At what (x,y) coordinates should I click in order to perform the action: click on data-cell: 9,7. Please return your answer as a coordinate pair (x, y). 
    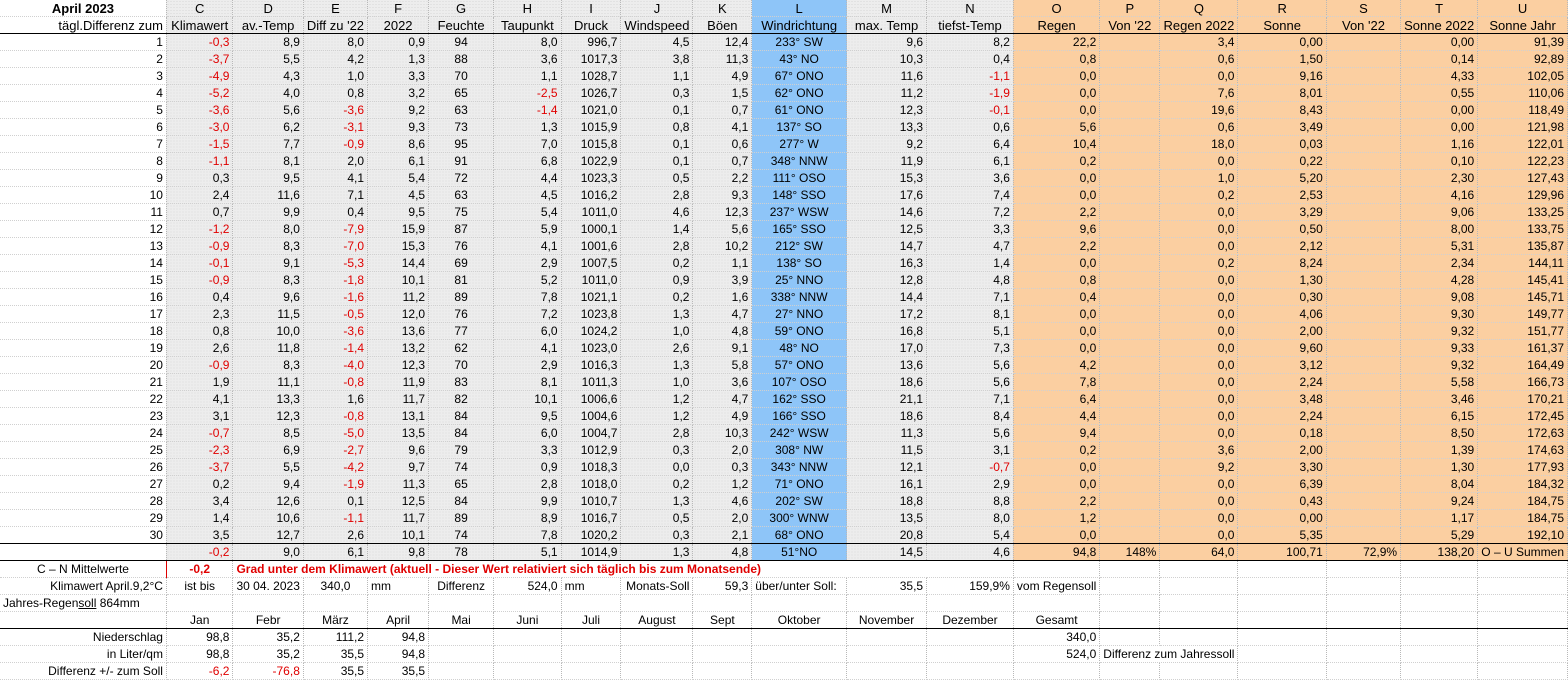
    Looking at the image, I should click on (398, 467).